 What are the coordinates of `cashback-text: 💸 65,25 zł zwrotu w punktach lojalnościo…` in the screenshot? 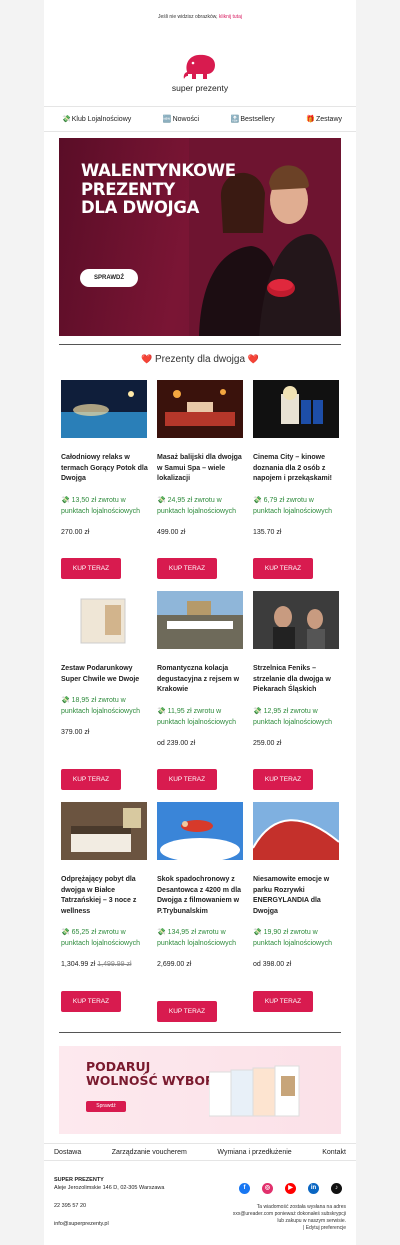 It's located at (100, 938).